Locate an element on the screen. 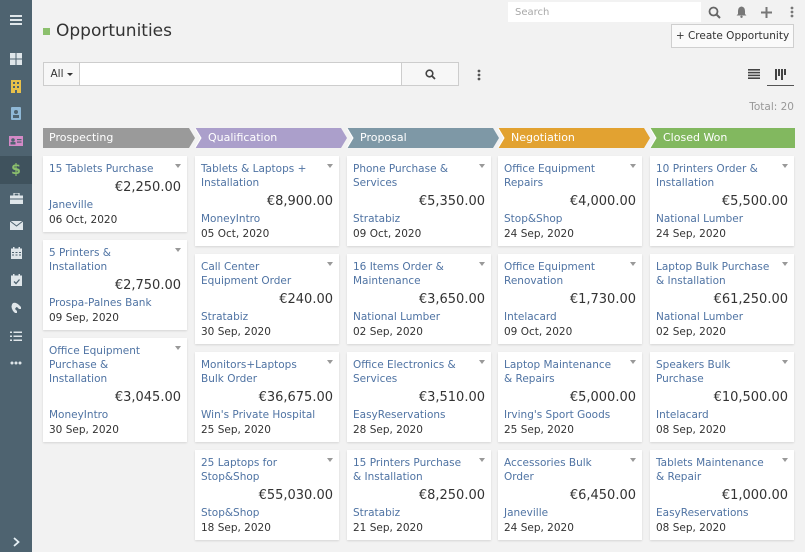 The height and width of the screenshot is (552, 805). sidebar-item-meetings is located at coordinates (16, 280).